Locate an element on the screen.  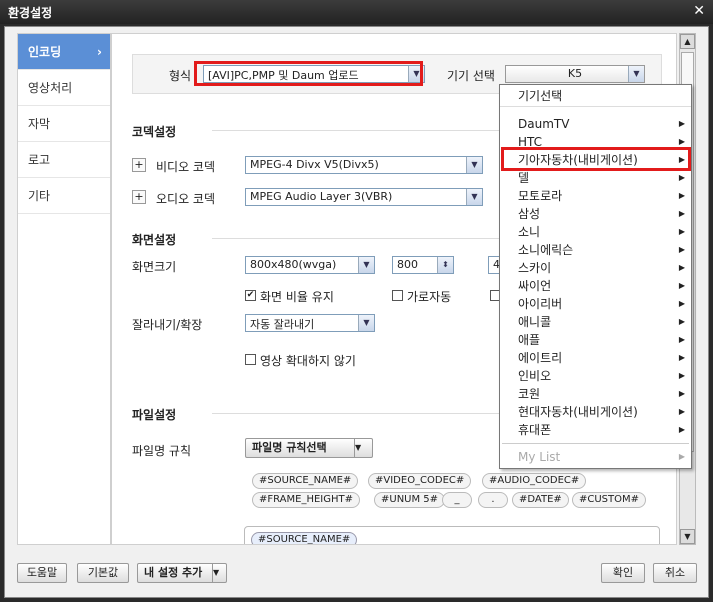
video-codec-select: MPEG-4 Divx V5(Divx5) ▼ is located at coordinates (364, 165).